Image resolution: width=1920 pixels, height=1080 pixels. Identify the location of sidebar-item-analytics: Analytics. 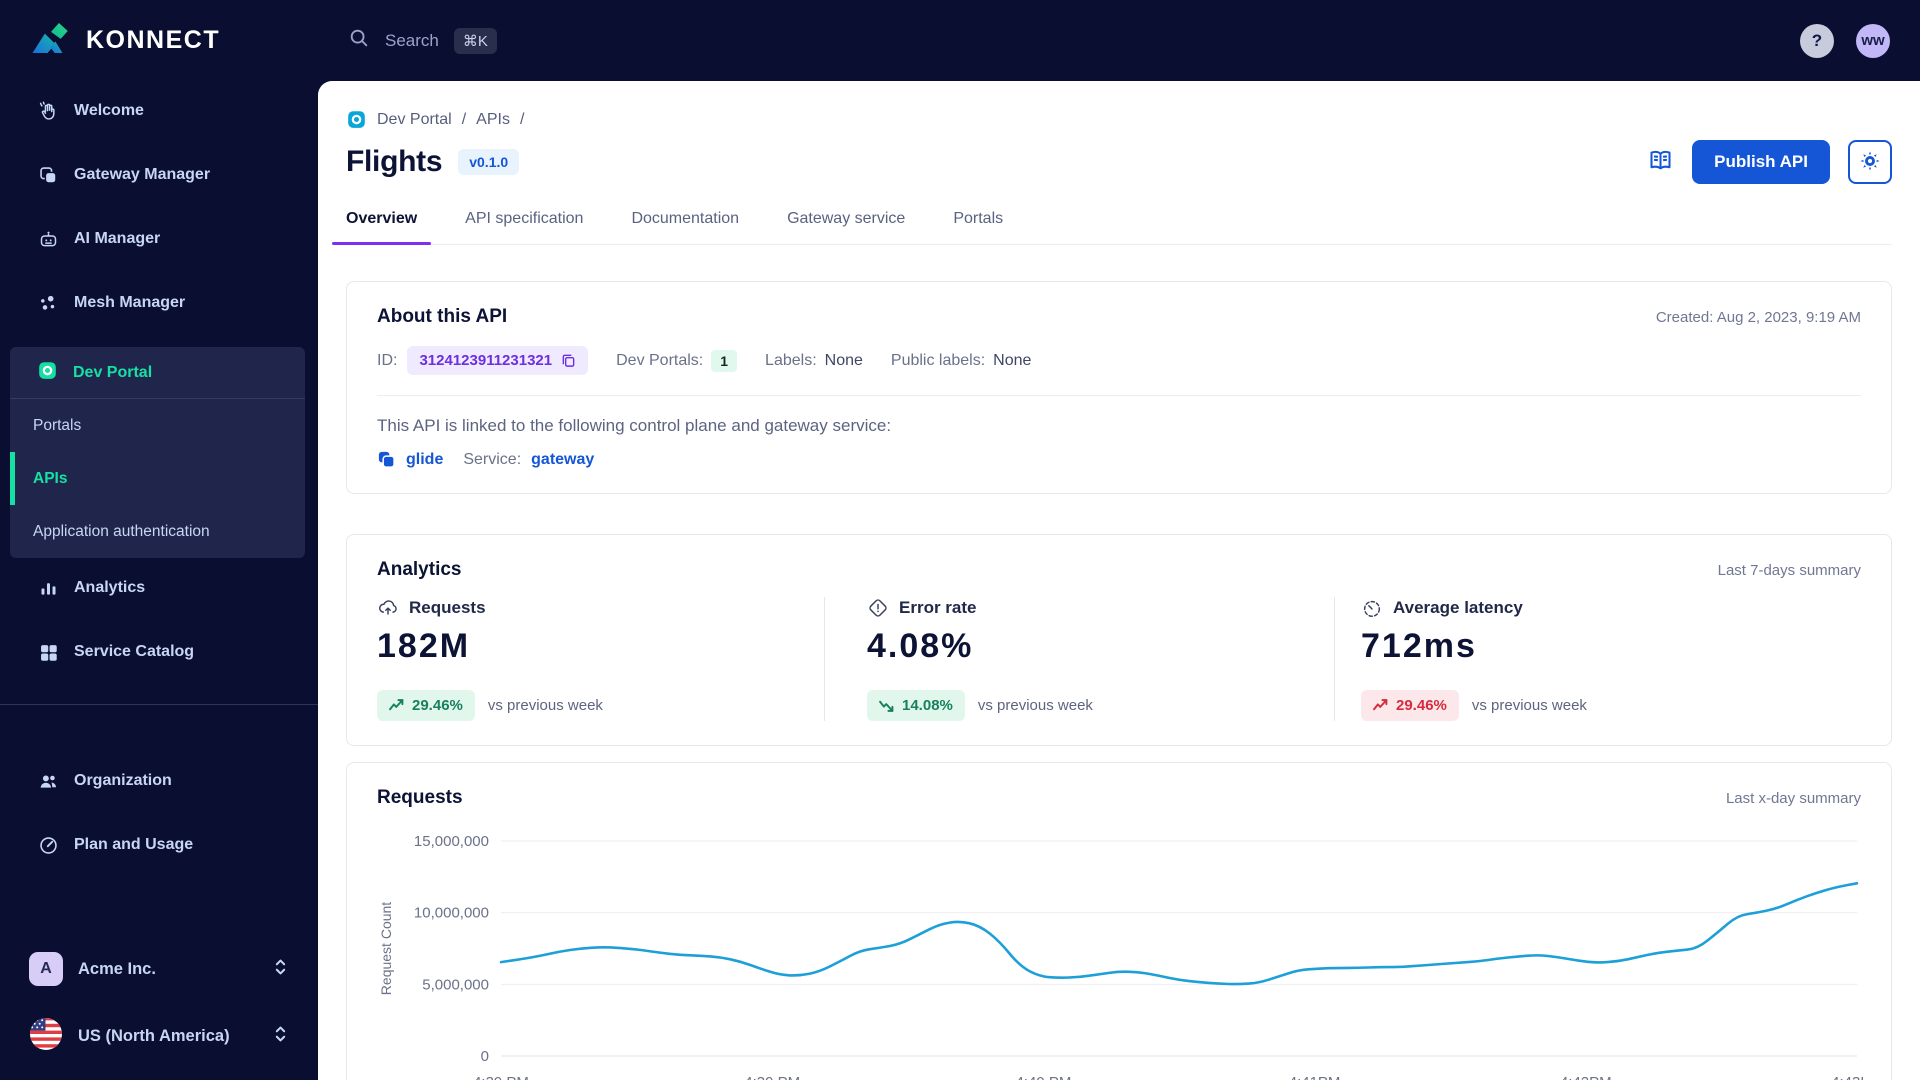
(159, 588).